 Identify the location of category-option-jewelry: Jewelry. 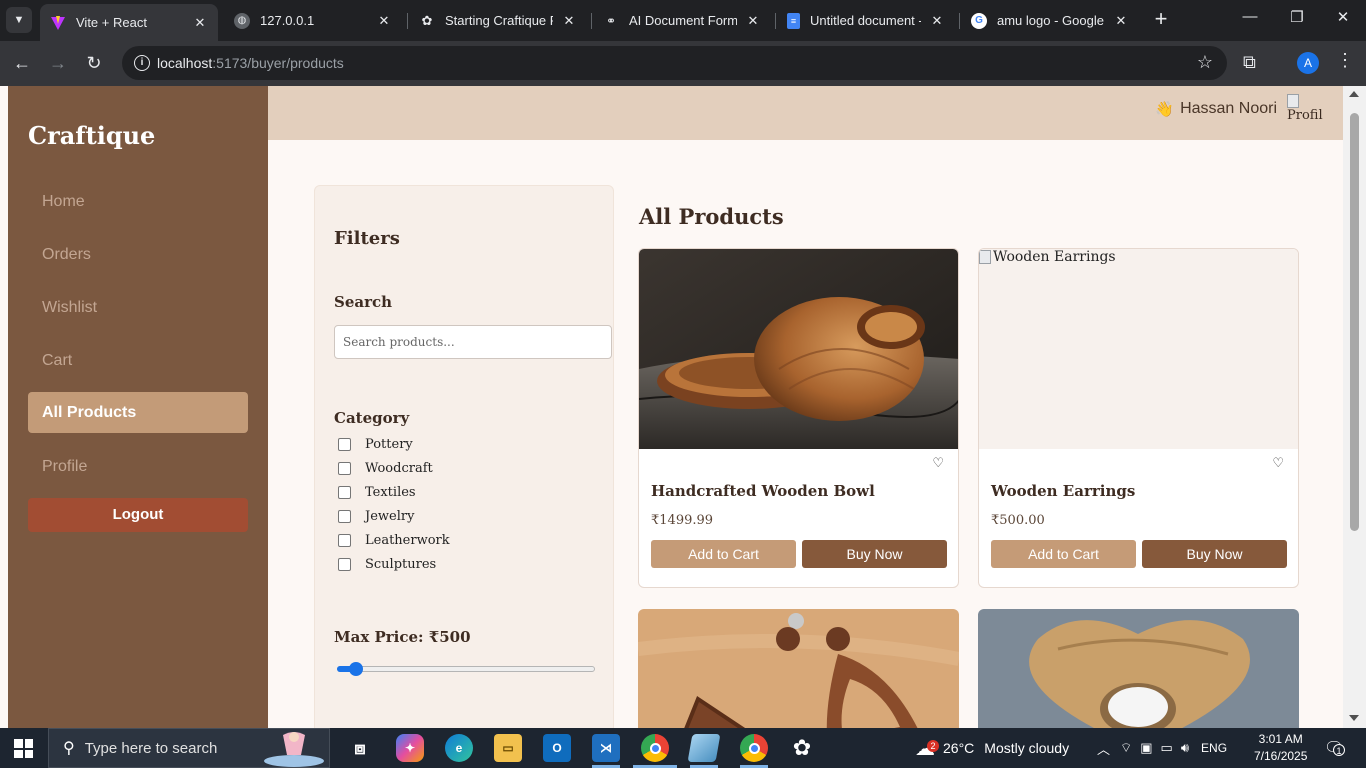
(376, 516).